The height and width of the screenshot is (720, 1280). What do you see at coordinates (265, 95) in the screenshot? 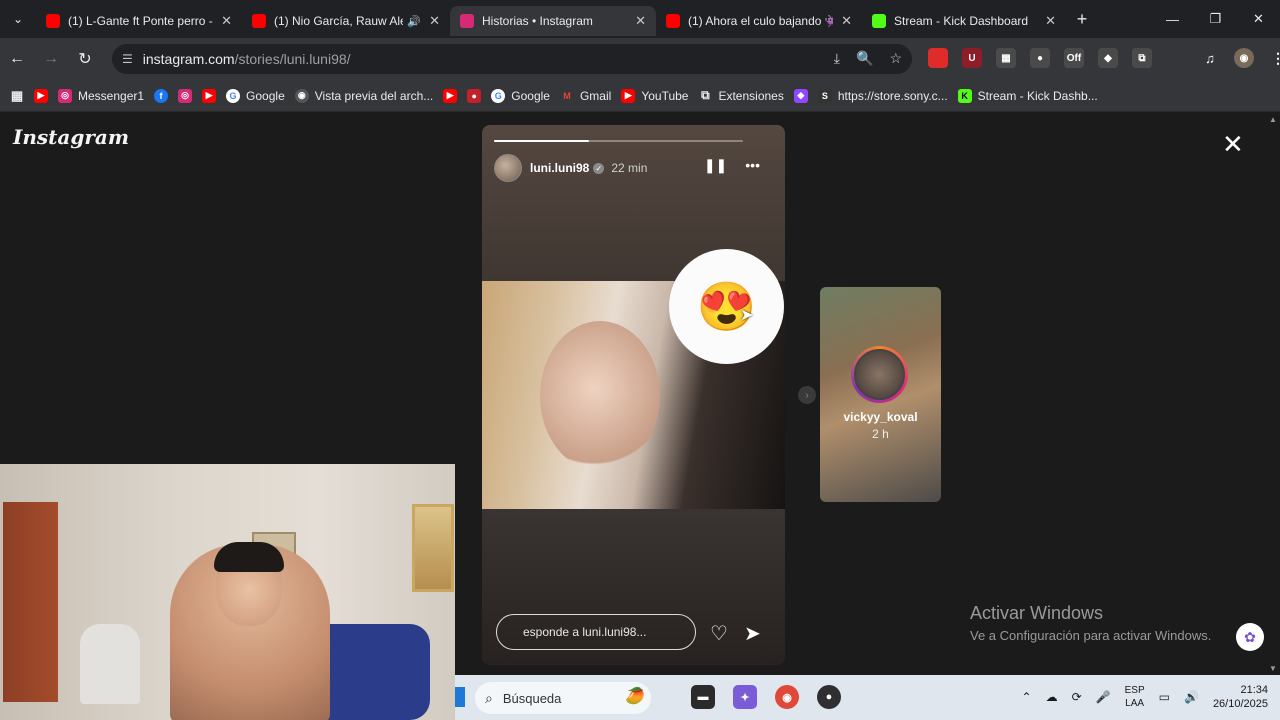
I see `bookmark-label: Google` at bounding box center [265, 95].